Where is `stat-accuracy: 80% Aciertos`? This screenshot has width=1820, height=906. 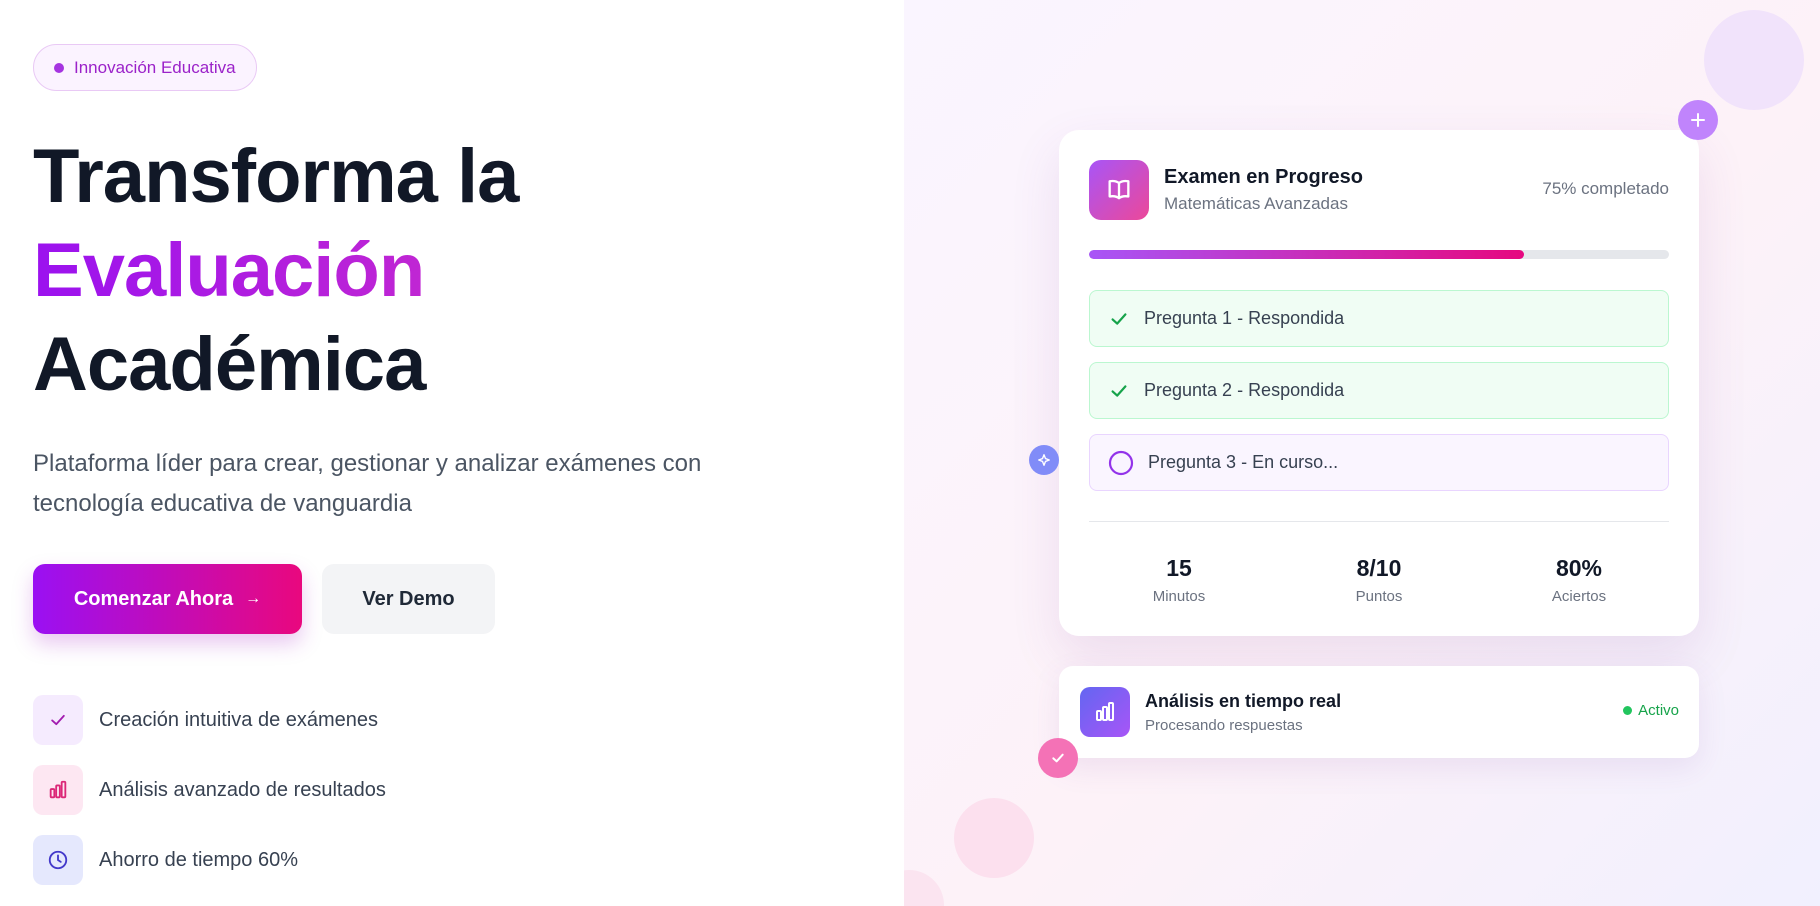 stat-accuracy: 80% Aciertos is located at coordinates (1579, 580).